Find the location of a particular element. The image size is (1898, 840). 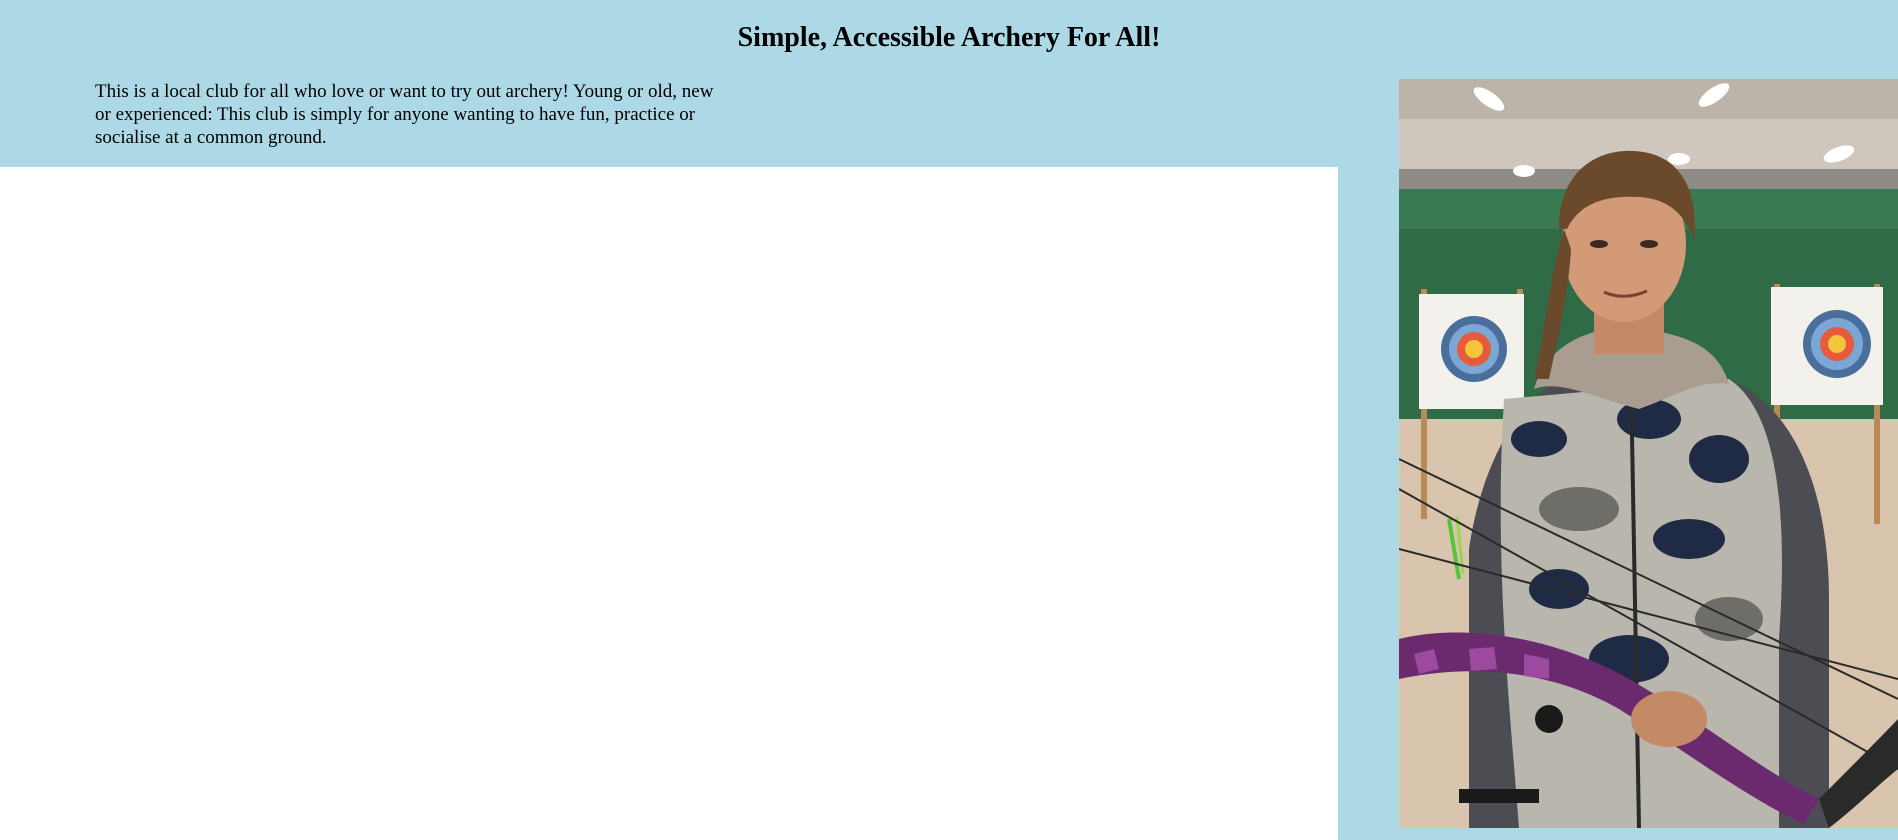

page-title: Simple, Accessible Archery For All! is located at coordinates (949, 37).